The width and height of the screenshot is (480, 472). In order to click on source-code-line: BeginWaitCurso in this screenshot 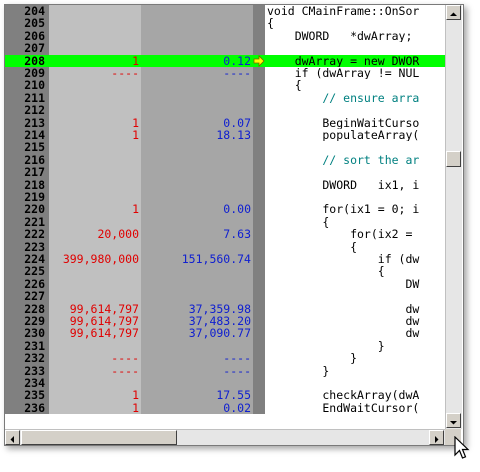, I will do `click(355, 122)`.